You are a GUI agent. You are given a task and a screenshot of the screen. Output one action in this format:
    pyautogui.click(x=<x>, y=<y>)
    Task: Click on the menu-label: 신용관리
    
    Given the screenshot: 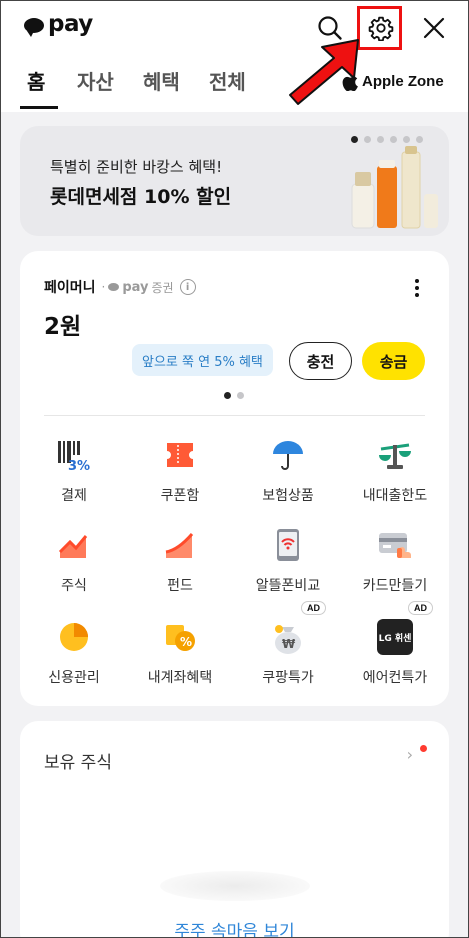 What is the action you would take?
    pyautogui.click(x=74, y=678)
    